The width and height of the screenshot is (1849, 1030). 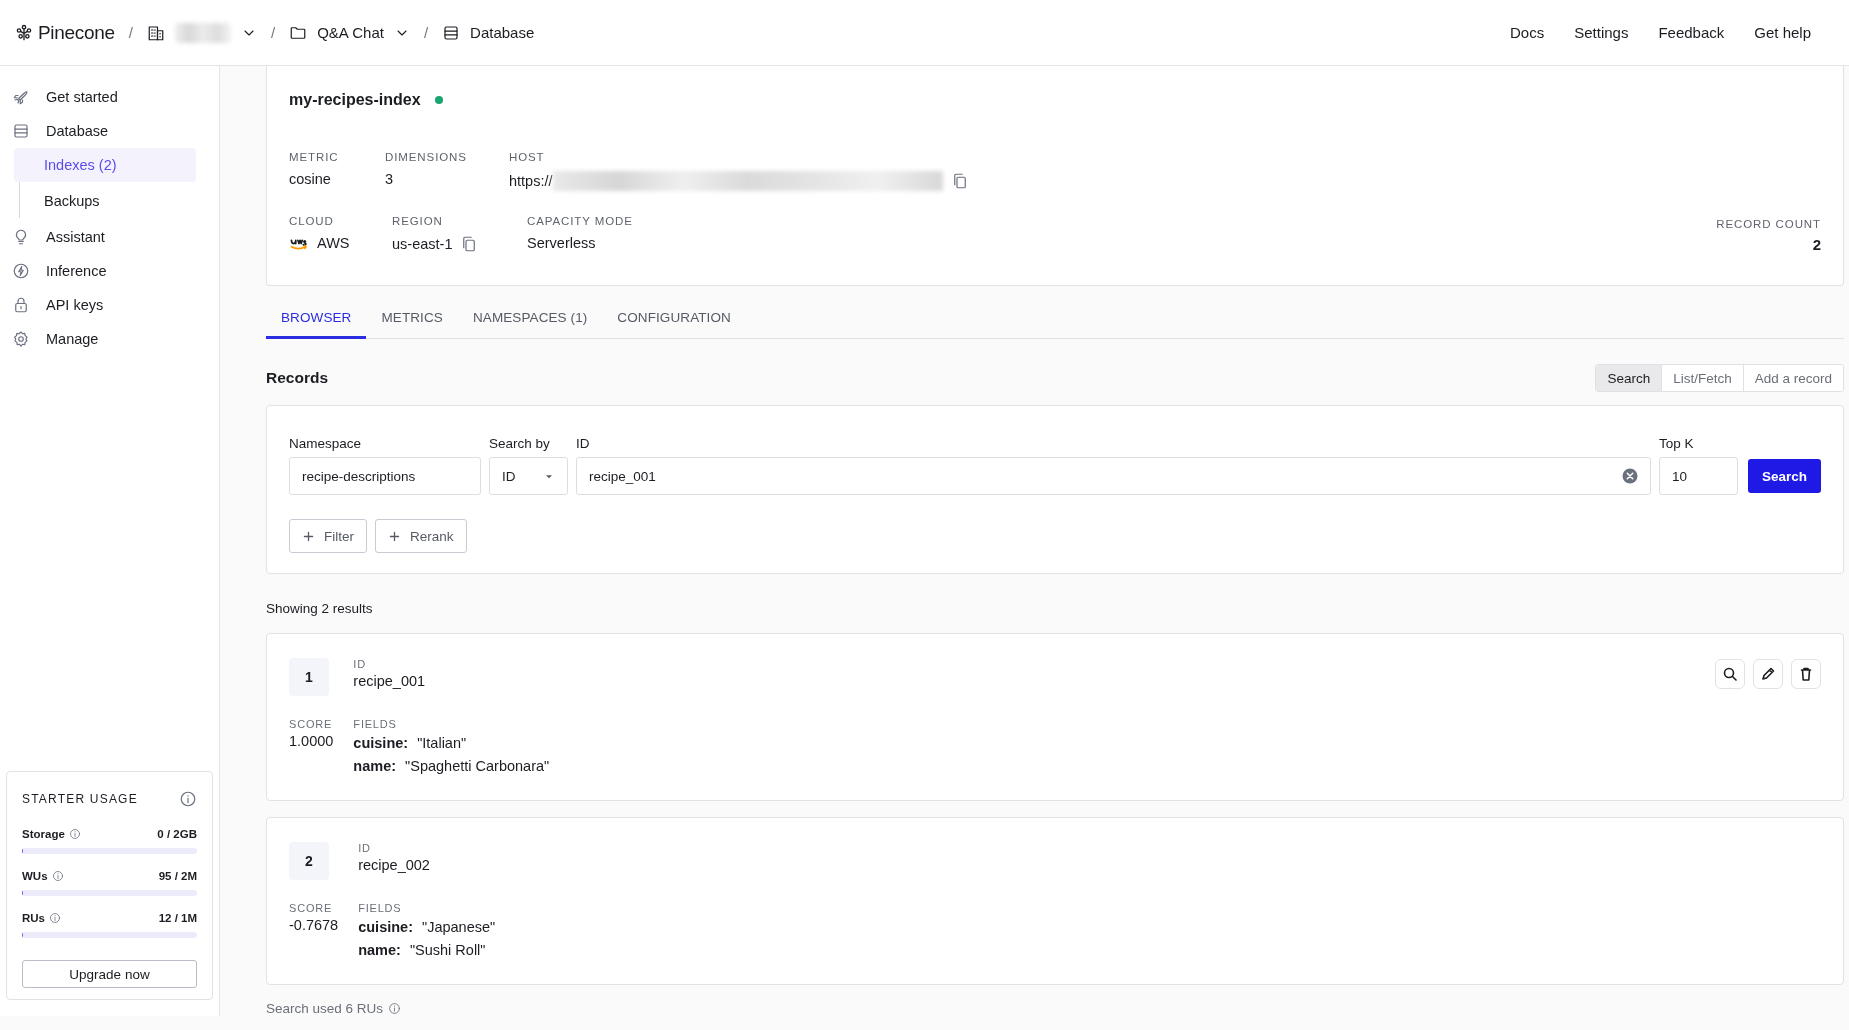 I want to click on nav-link: Get help, so click(x=1782, y=32).